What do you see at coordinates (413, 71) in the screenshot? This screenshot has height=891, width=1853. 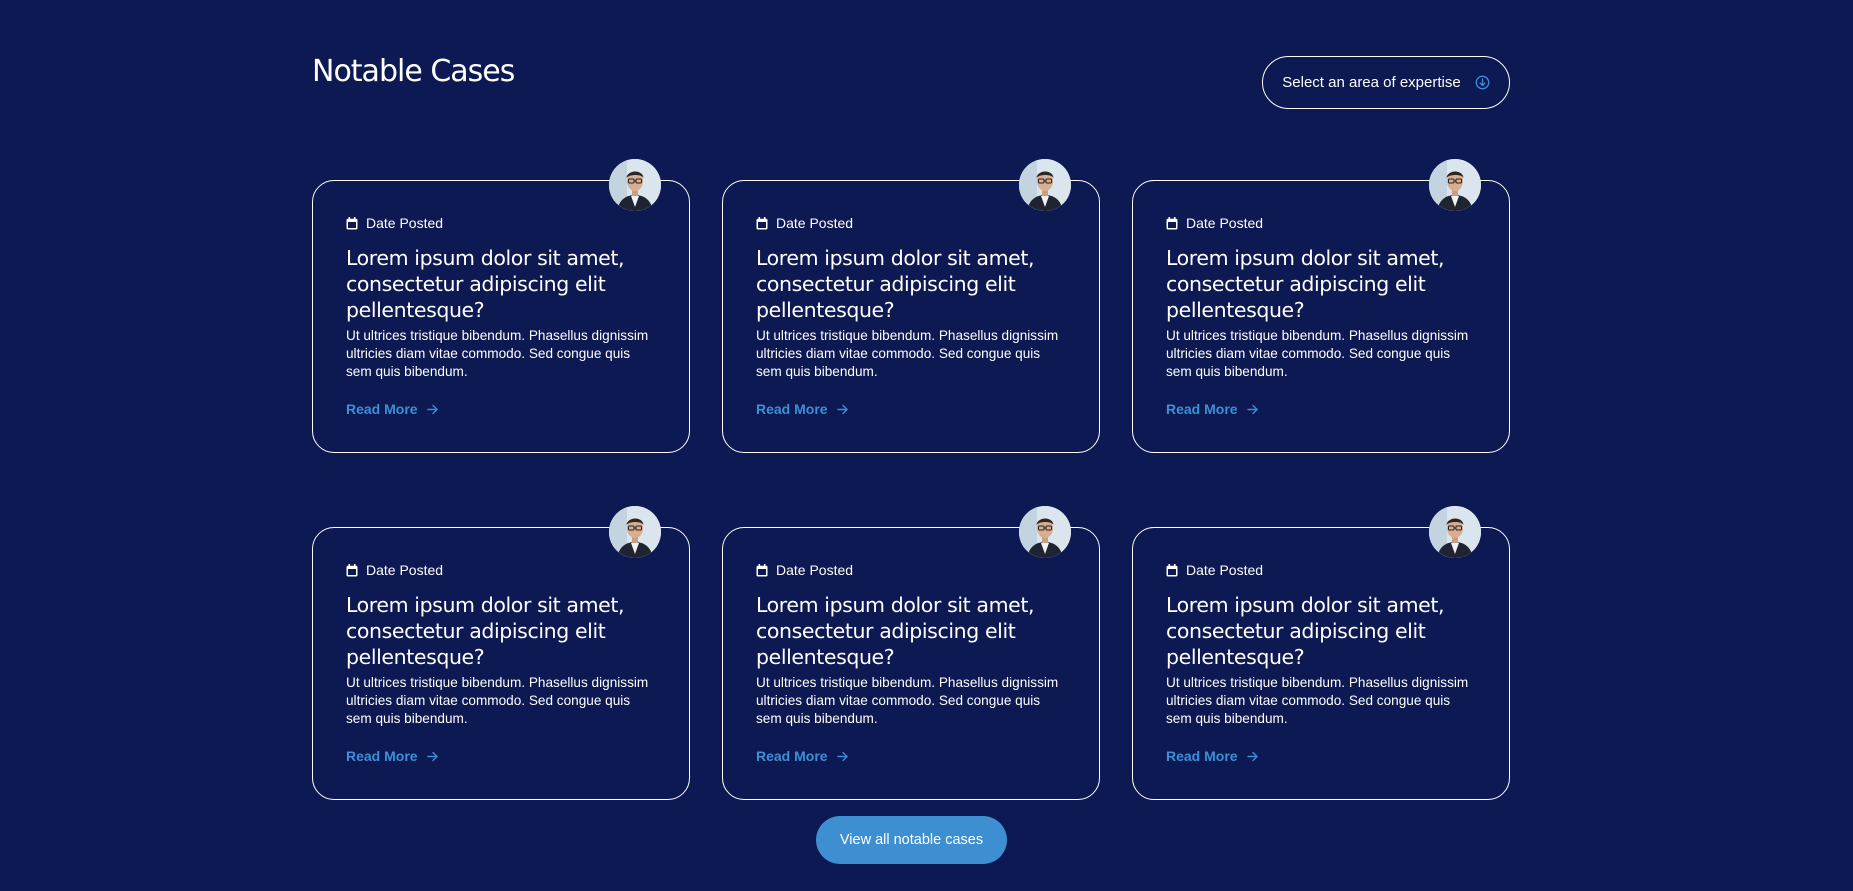 I see `section-title: Notable Cases` at bounding box center [413, 71].